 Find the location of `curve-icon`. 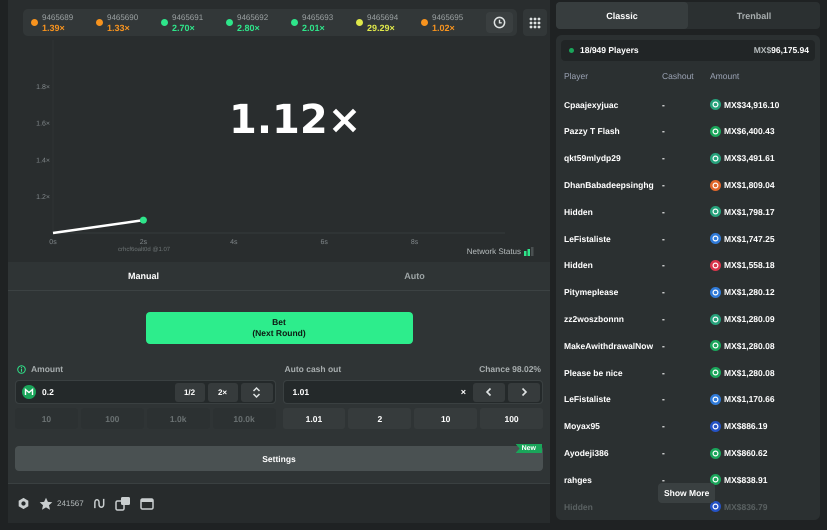

curve-icon is located at coordinates (99, 503).